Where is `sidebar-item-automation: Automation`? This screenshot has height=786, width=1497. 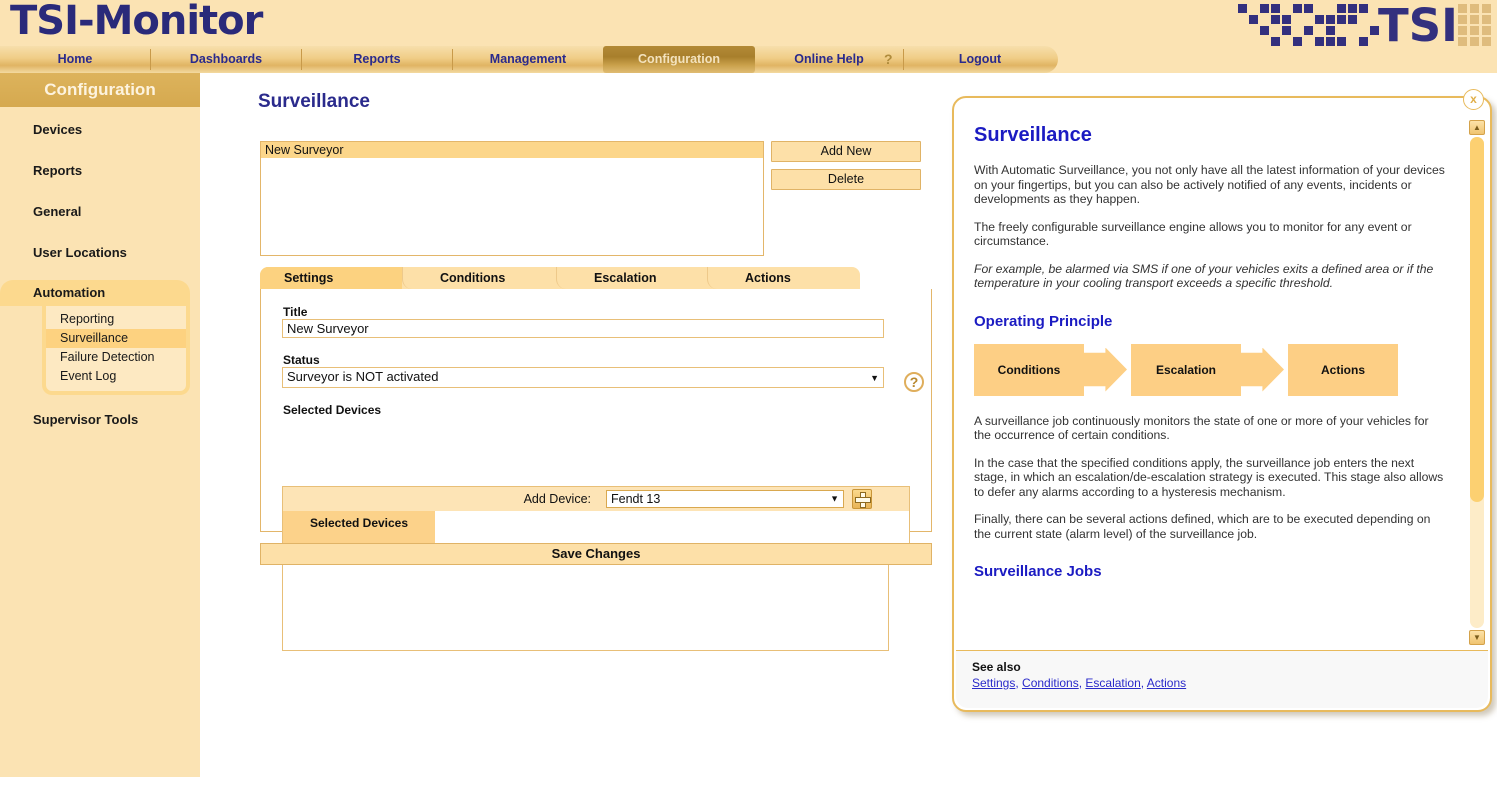 sidebar-item-automation: Automation is located at coordinates (95, 293).